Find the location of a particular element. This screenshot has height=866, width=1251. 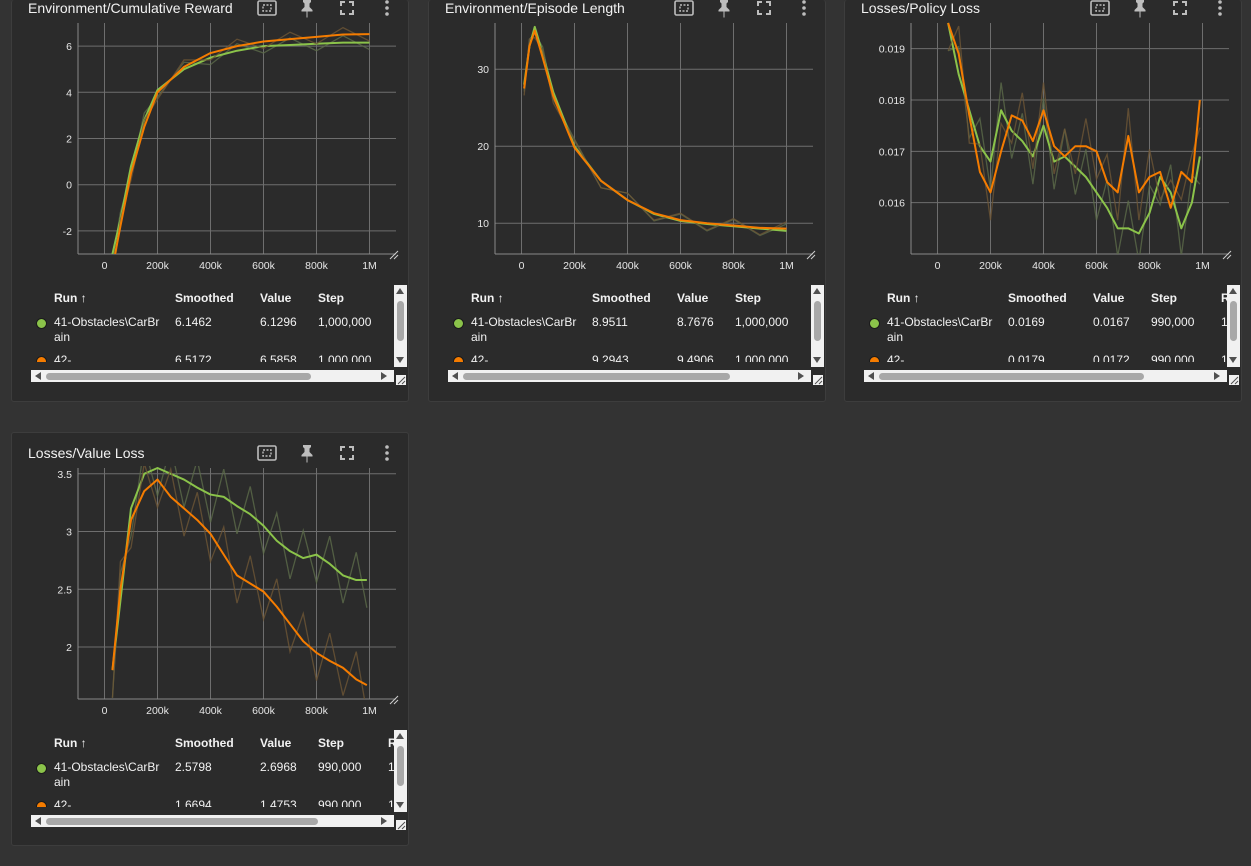

table-row: 42- 0.0179 0.0172 990,000 1 is located at coordinates (1045, 357).